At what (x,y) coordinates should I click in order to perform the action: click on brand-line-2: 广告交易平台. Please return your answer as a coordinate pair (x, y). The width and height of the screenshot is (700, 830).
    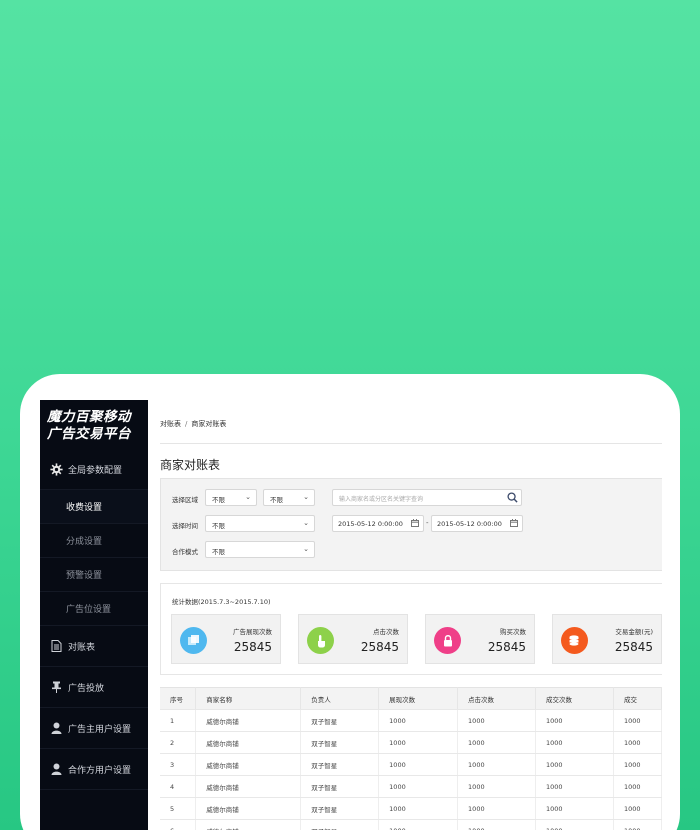
    Looking at the image, I should click on (89, 434).